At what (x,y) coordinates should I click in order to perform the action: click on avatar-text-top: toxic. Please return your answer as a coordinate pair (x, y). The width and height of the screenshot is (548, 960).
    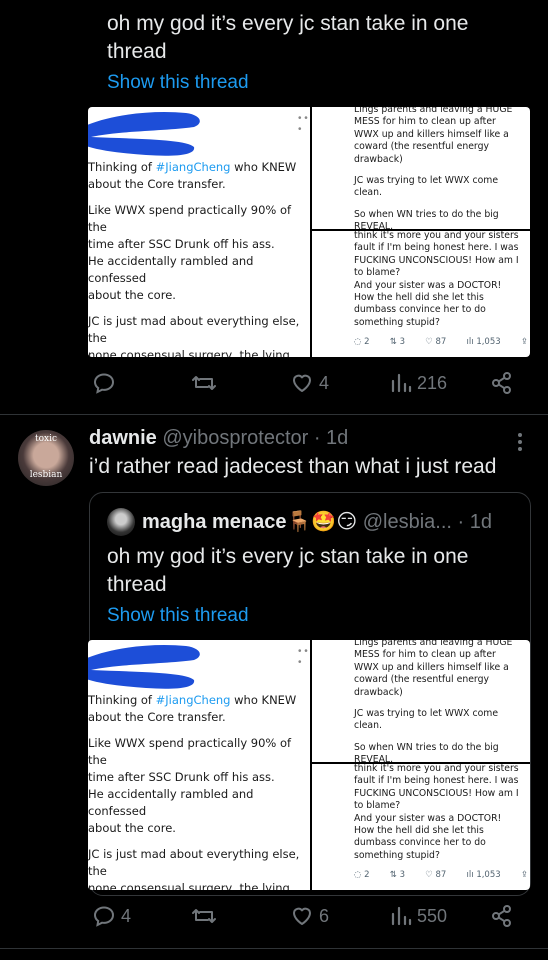
    Looking at the image, I should click on (46, 439).